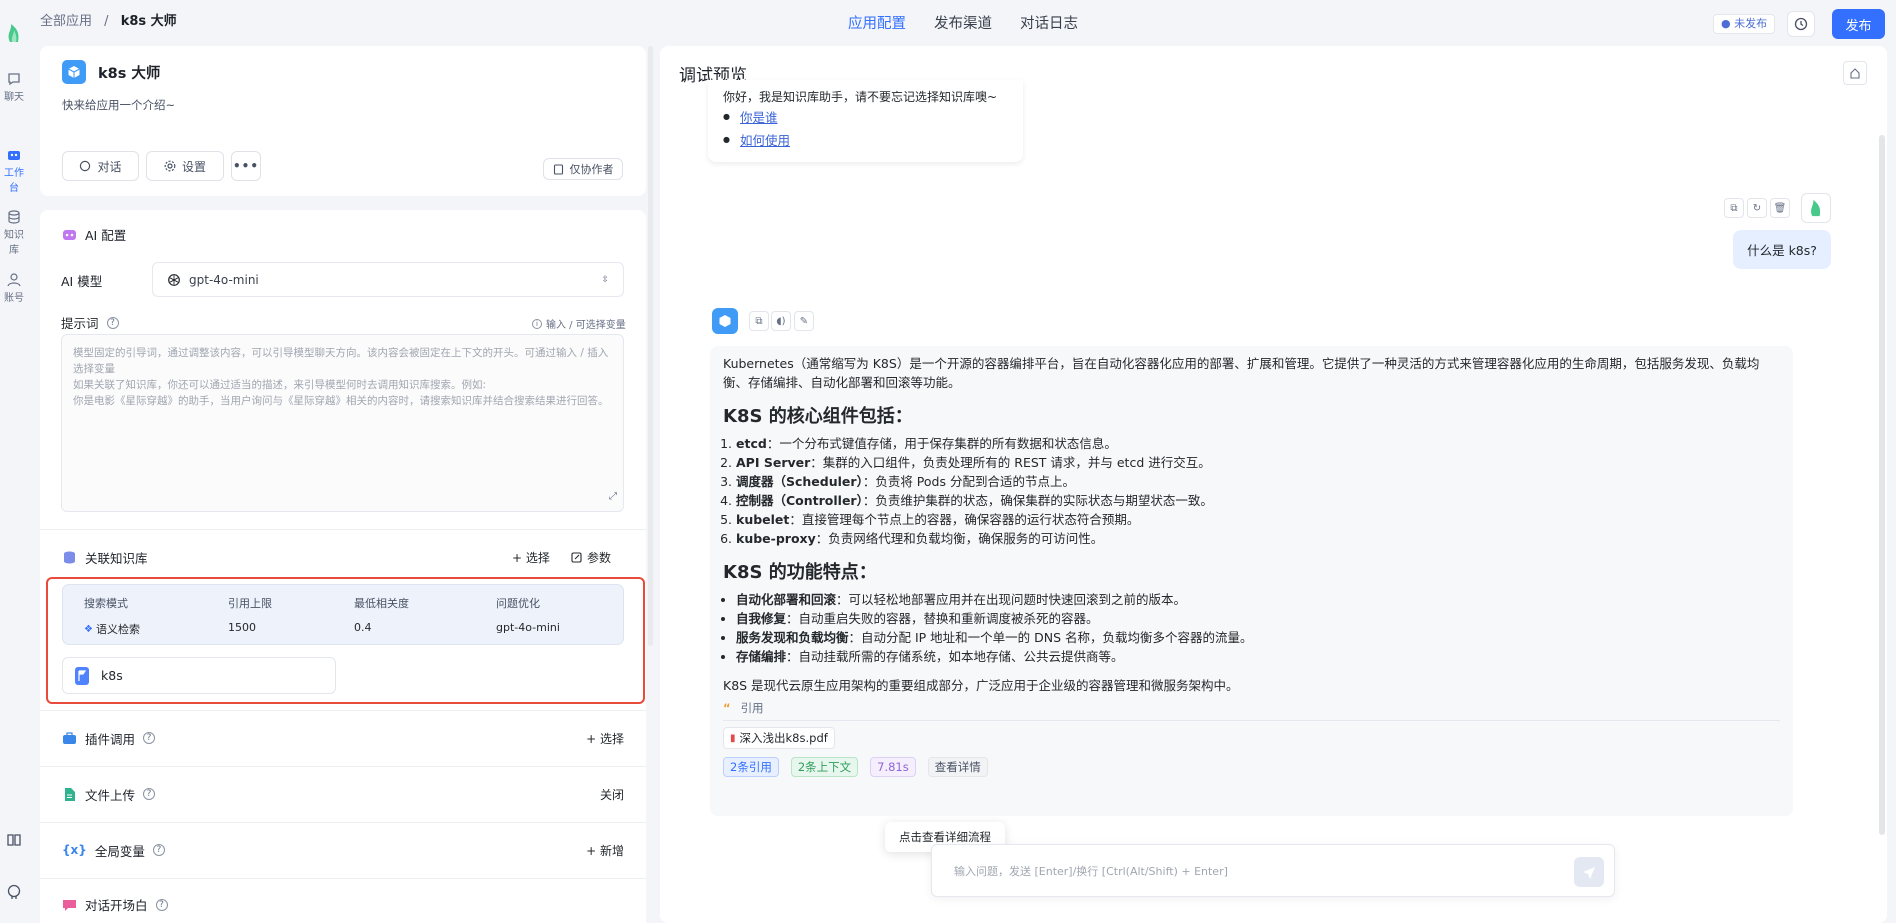 This screenshot has width=1896, height=923. I want to click on component-name: 控制器（Controller）, so click(799, 500).